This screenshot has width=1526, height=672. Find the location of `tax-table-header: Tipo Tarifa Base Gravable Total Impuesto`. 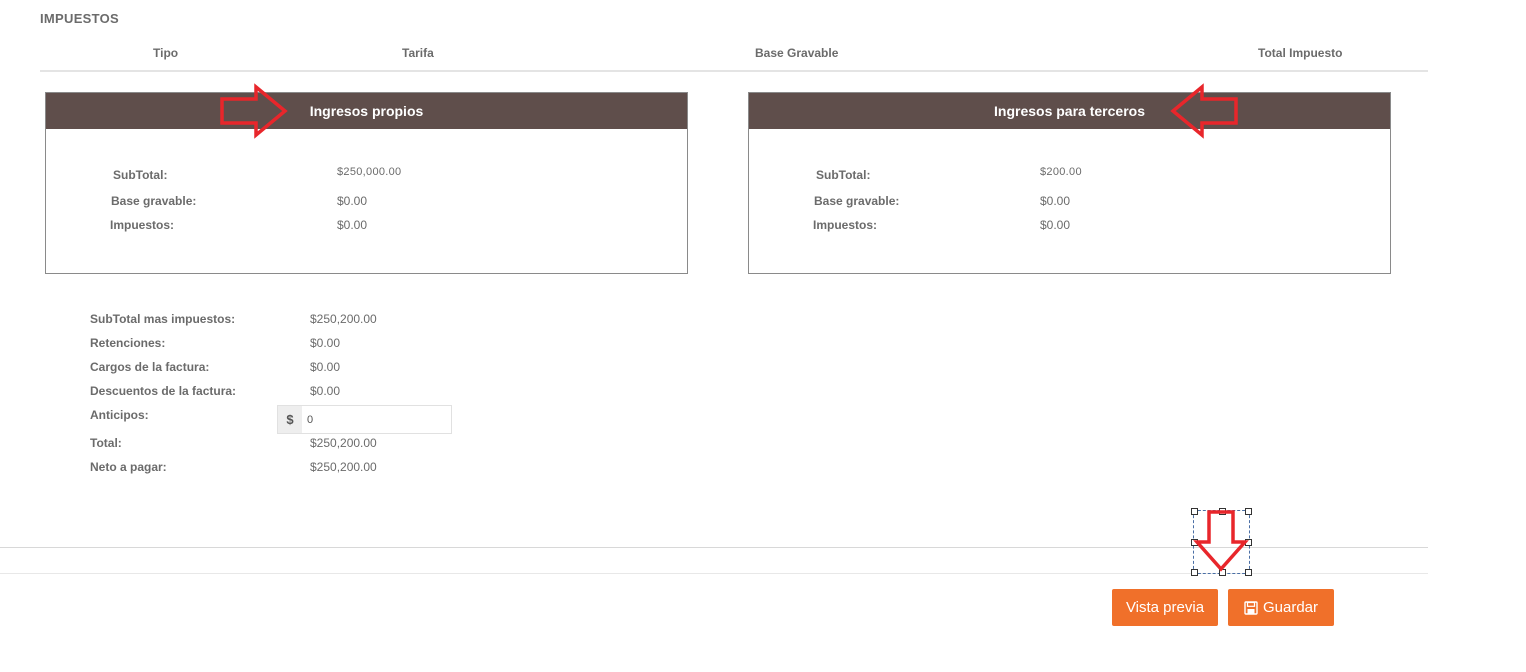

tax-table-header: Tipo Tarifa Base Gravable Total Impuesto is located at coordinates (734, 55).